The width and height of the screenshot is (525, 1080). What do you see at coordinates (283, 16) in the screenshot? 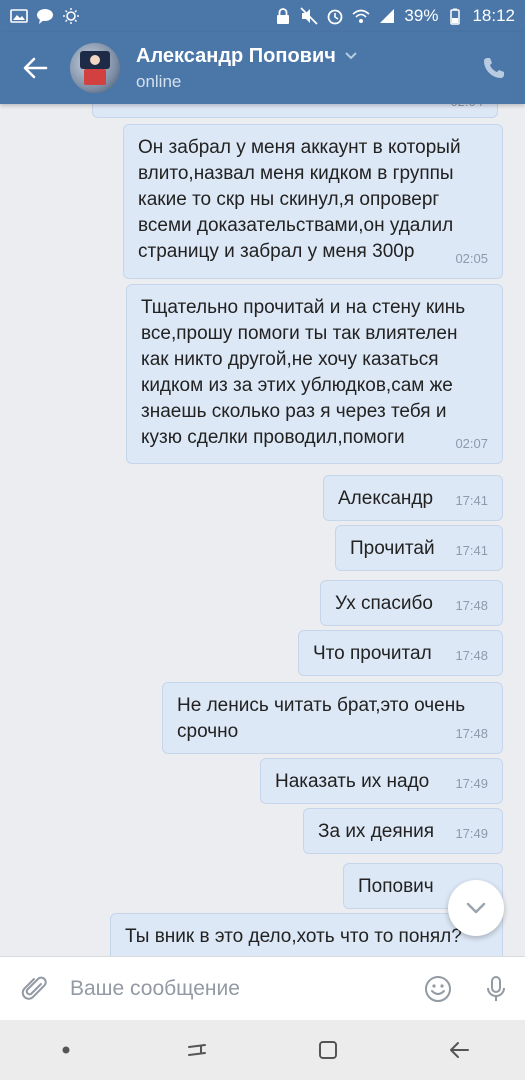
I see `lock-icon` at bounding box center [283, 16].